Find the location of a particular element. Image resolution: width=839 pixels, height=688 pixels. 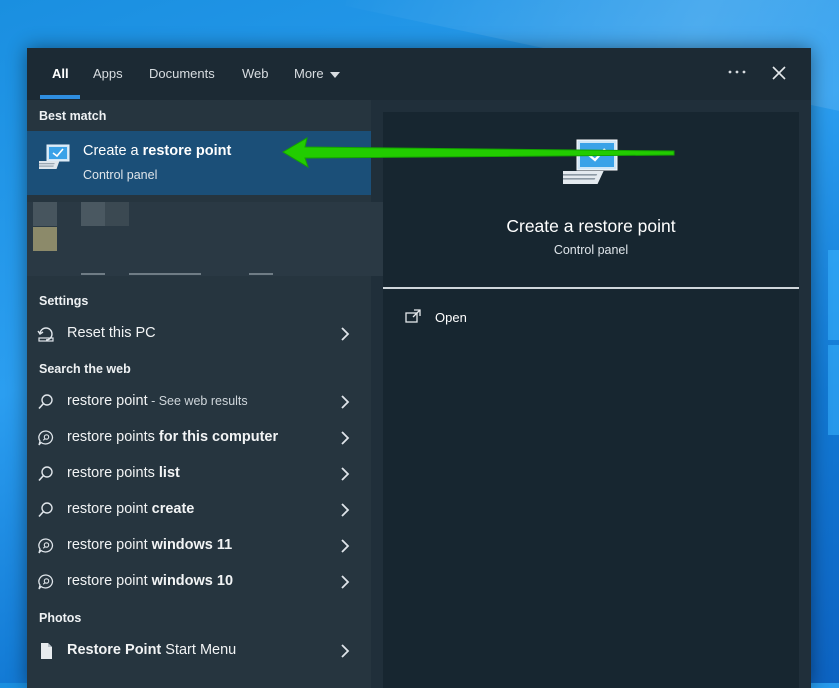

active-tab-indicator is located at coordinates (60, 97).